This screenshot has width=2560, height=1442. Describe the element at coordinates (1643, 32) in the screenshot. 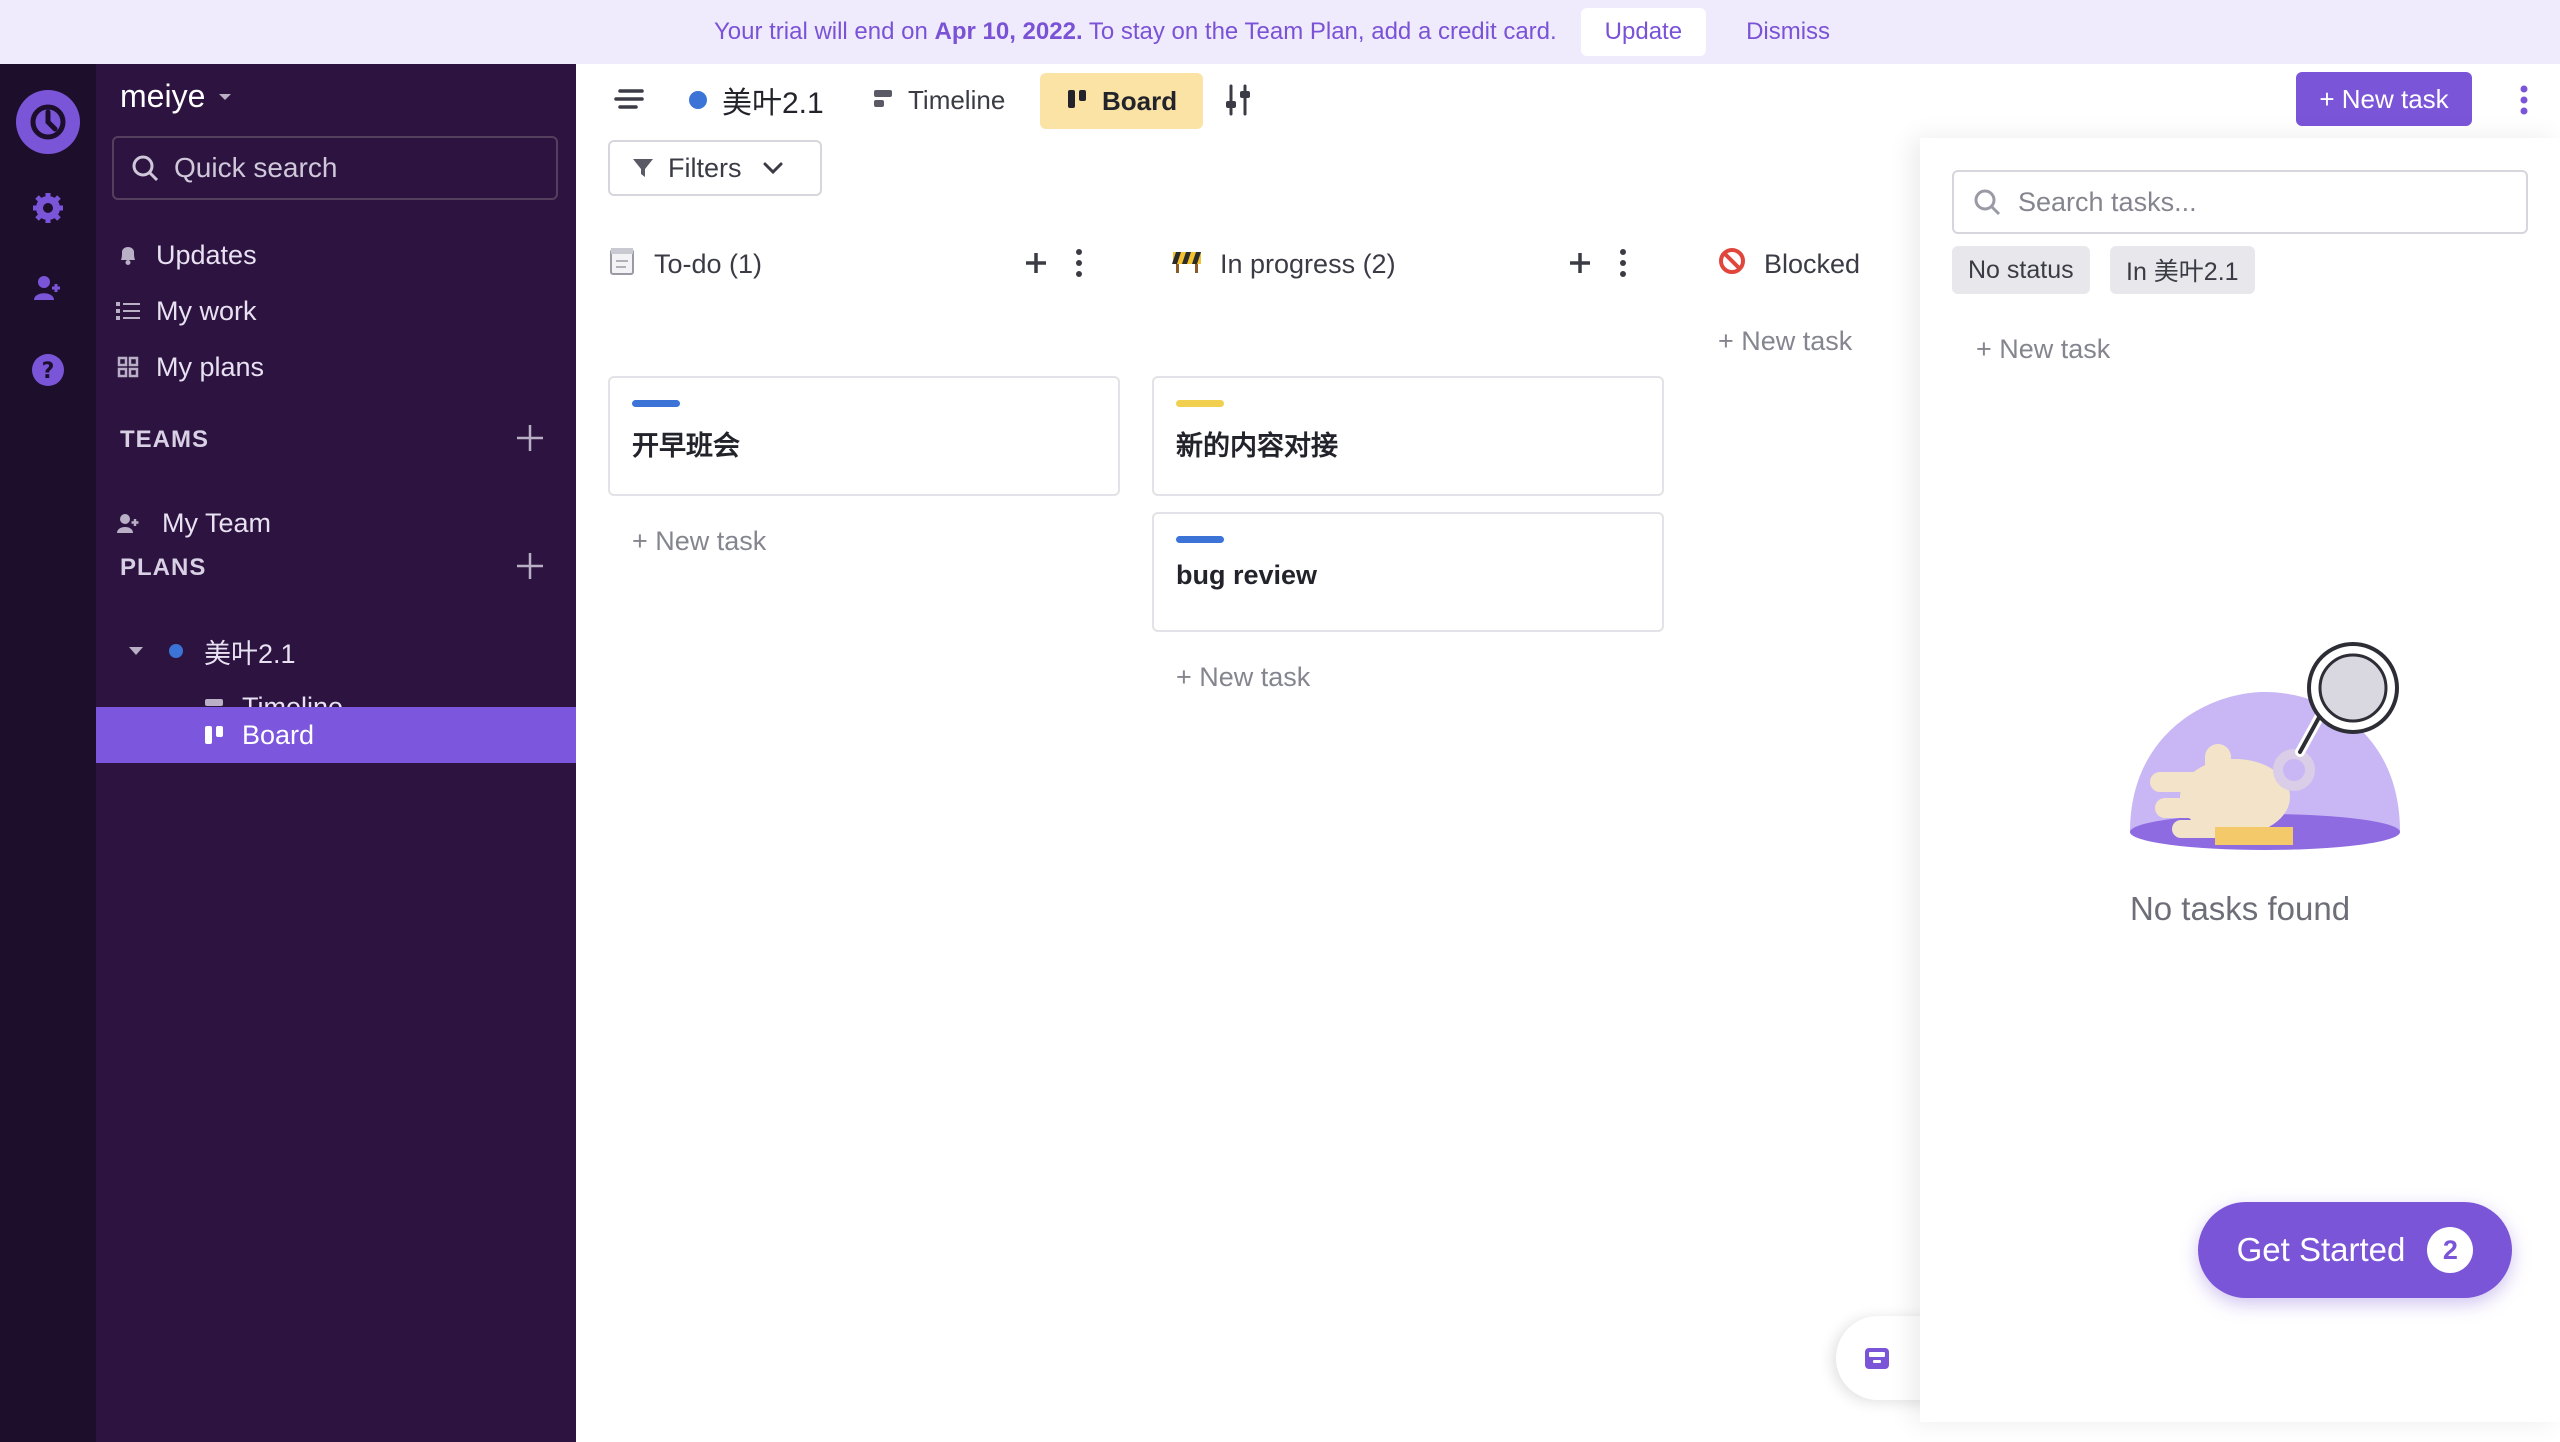

I see `update-button: Update` at that location.